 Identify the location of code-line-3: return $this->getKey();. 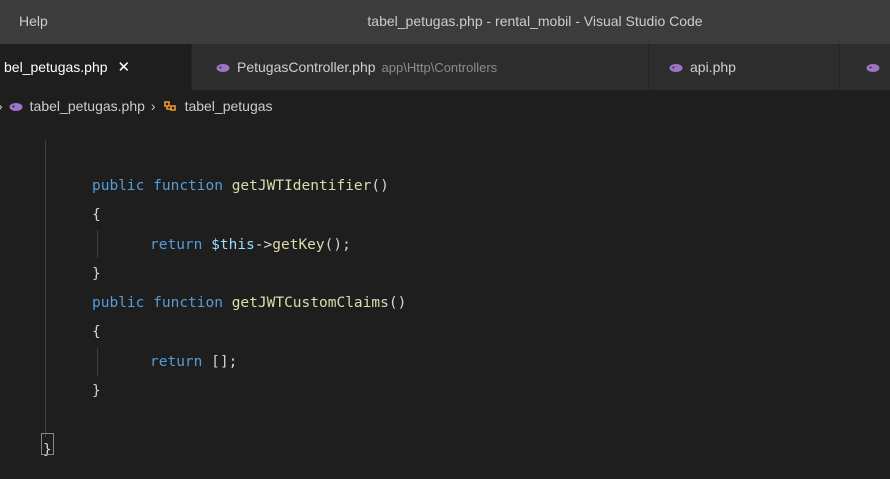
(250, 245).